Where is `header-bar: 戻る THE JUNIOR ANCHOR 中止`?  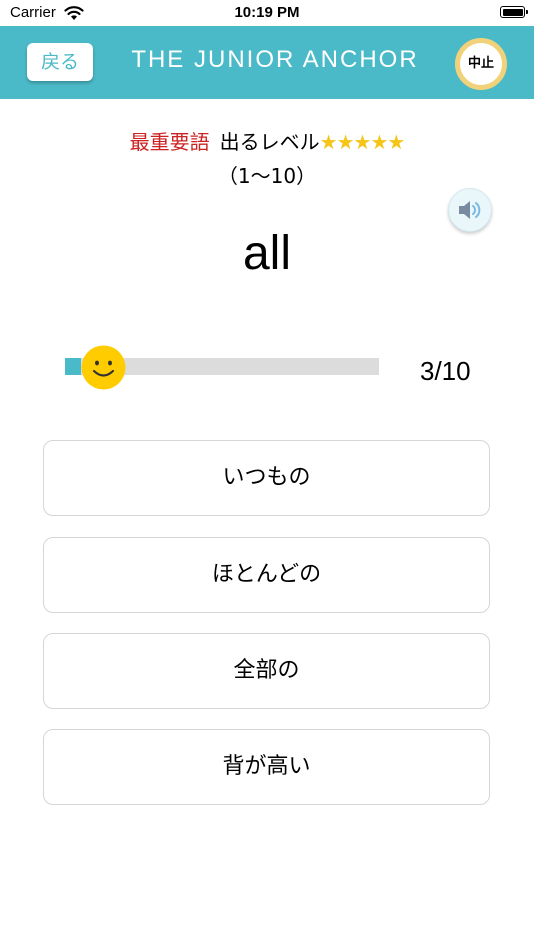
header-bar: 戻る THE JUNIOR ANCHOR 中止 is located at coordinates (267, 62).